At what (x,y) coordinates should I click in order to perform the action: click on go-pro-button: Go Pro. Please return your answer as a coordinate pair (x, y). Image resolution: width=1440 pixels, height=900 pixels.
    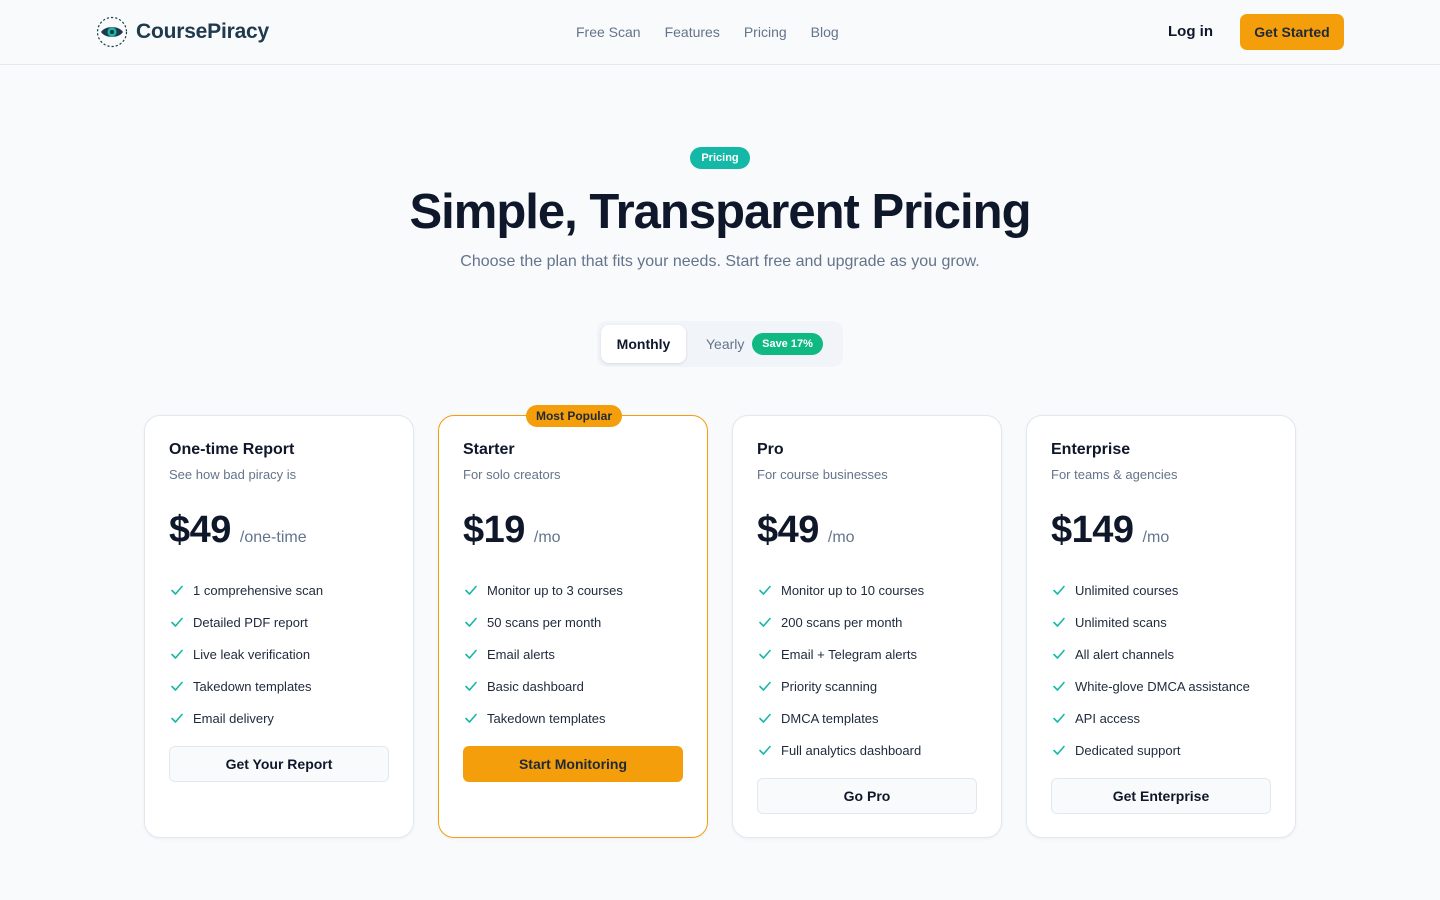
    Looking at the image, I should click on (867, 796).